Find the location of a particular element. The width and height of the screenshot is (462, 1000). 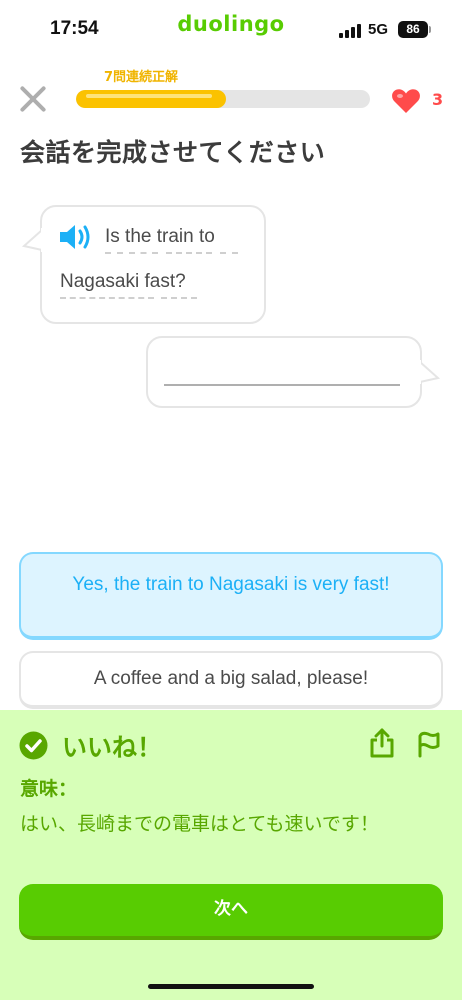

progress-bar is located at coordinates (223, 99).